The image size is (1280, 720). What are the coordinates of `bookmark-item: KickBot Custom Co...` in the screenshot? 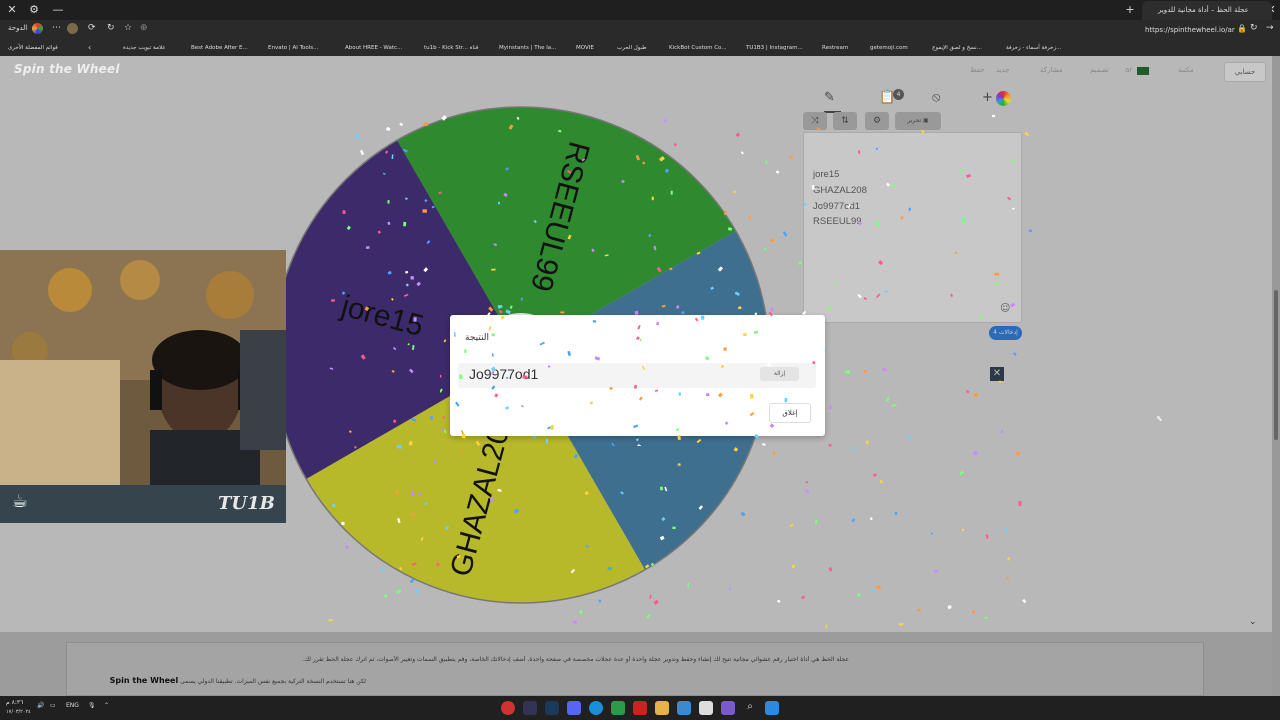 It's located at (698, 48).